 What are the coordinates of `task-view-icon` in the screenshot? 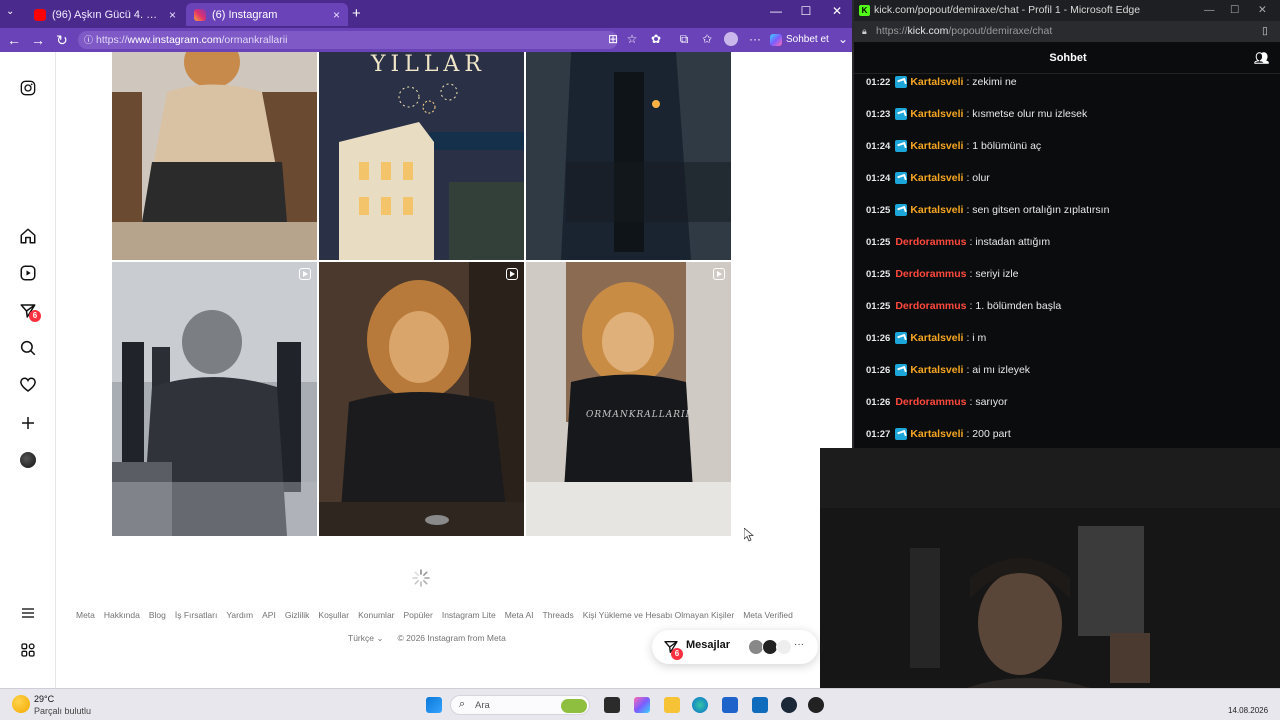 It's located at (612, 705).